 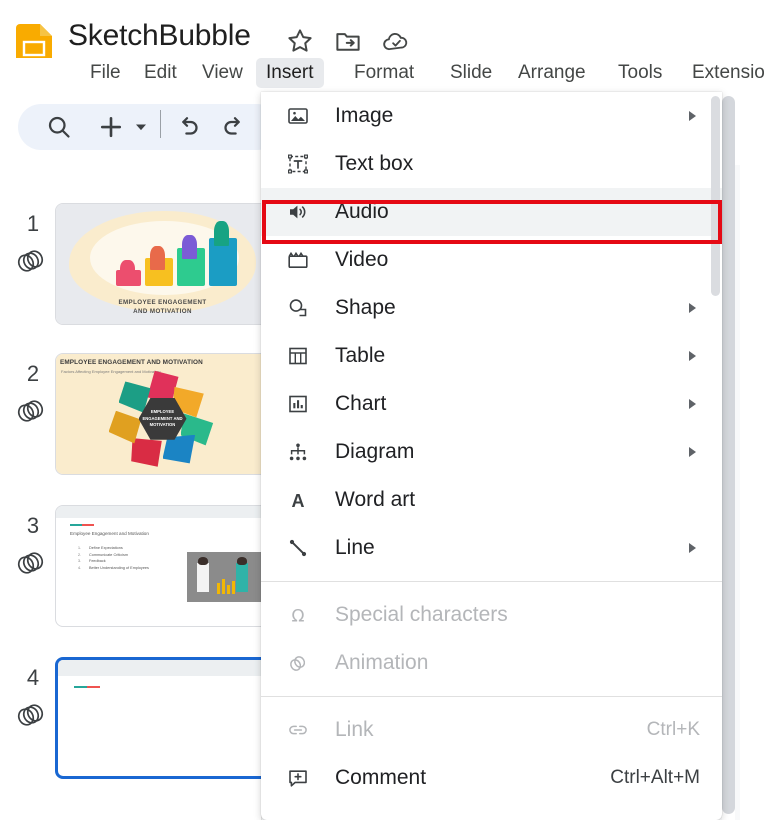 What do you see at coordinates (471, 73) in the screenshot?
I see `menu-slide: Slide` at bounding box center [471, 73].